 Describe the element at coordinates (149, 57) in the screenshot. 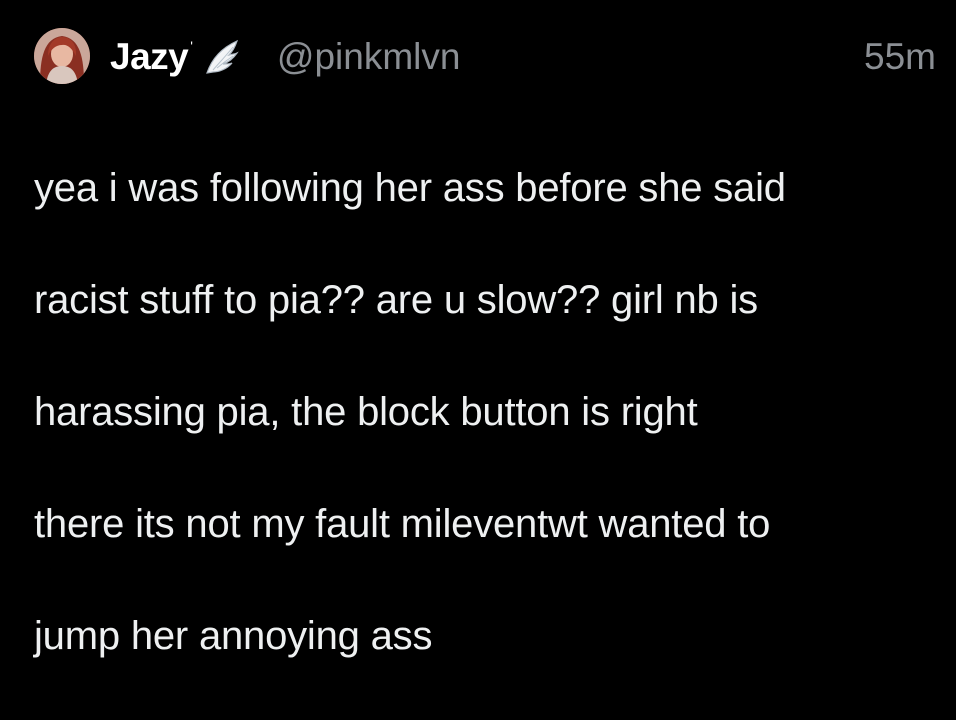

I see `author-display-name: Jazy` at that location.